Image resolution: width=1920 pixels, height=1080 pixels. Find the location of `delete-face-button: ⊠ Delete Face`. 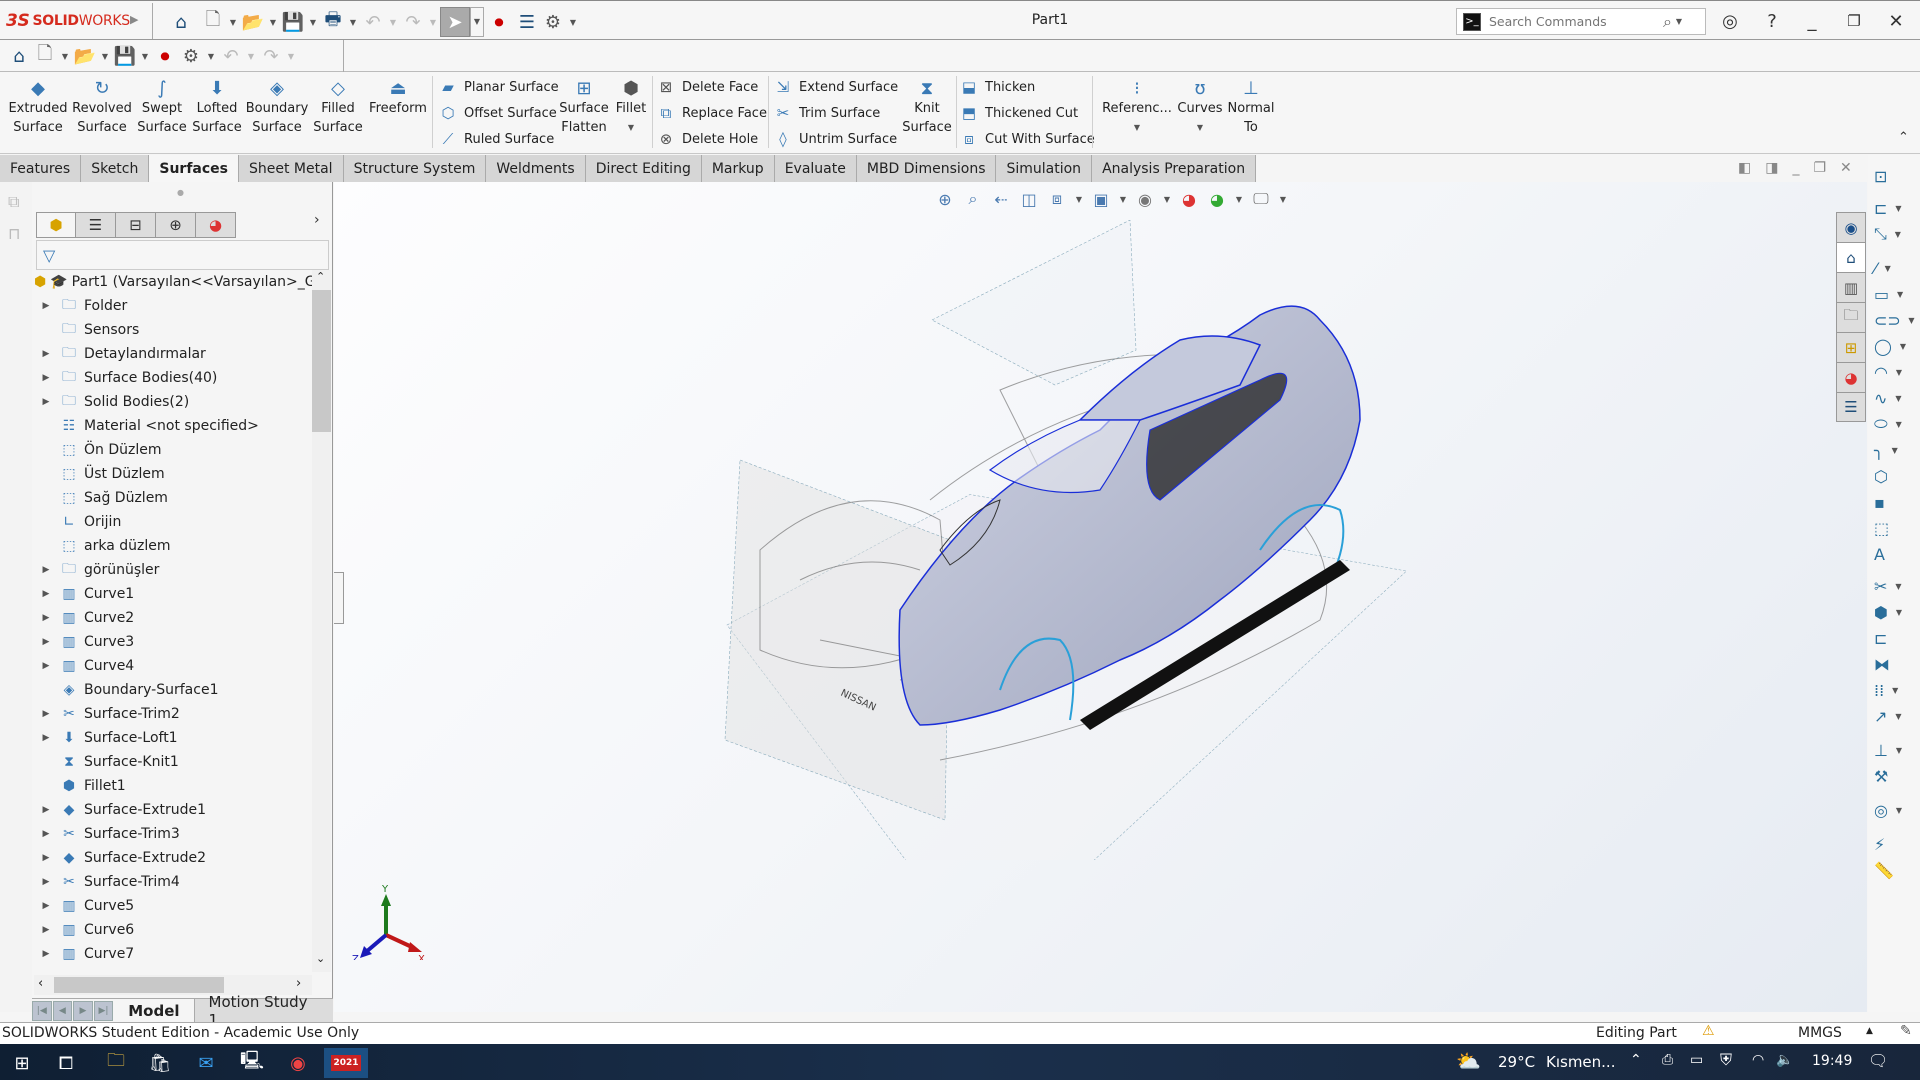

delete-face-button: ⊠ Delete Face is located at coordinates (707, 87).